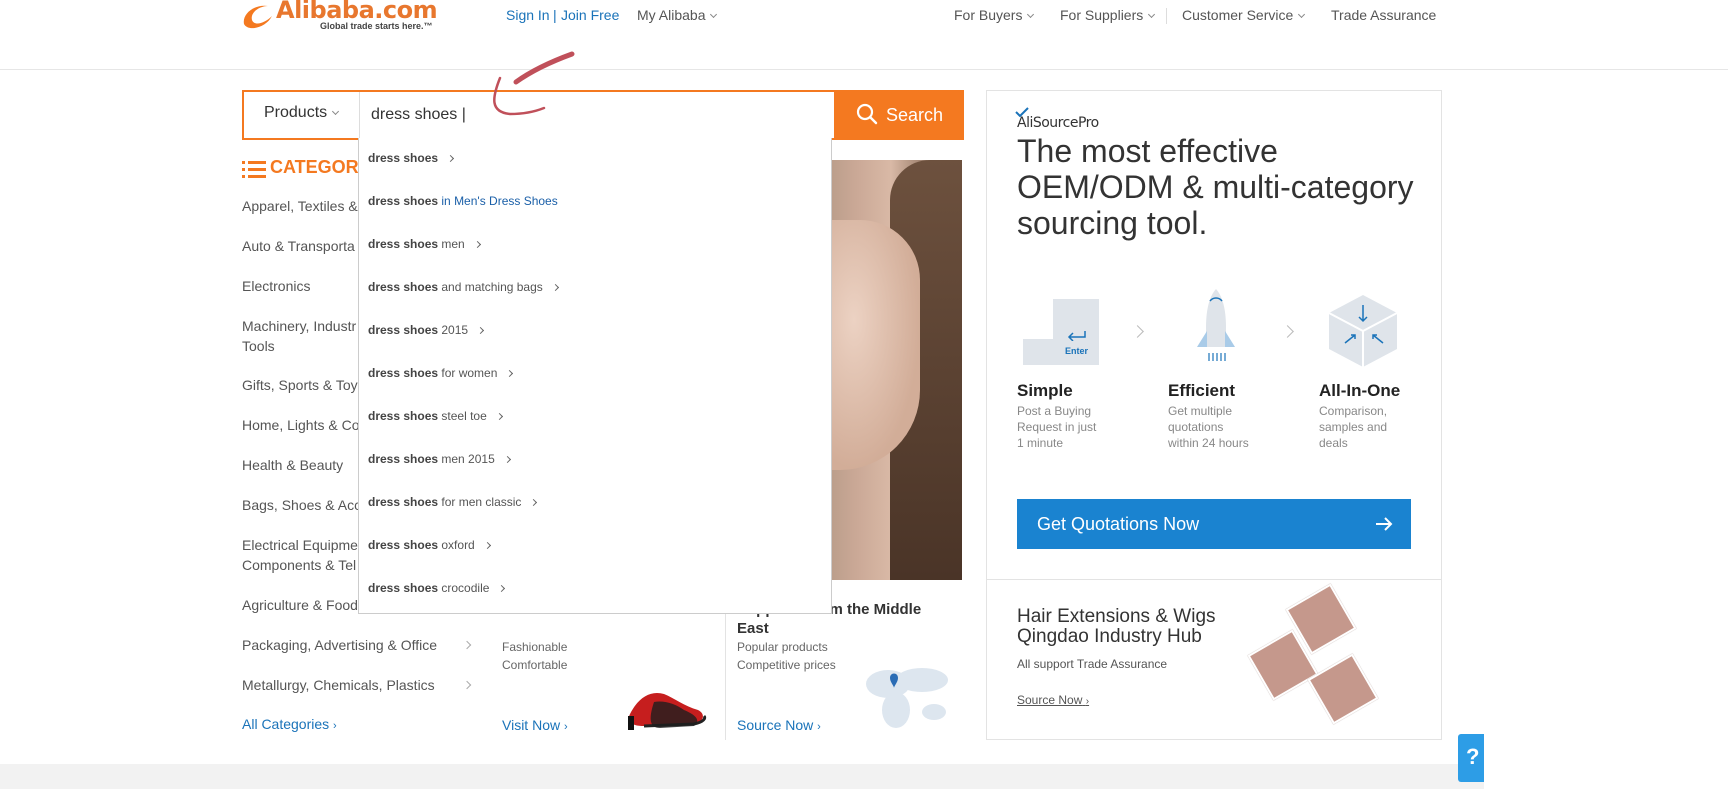 The image size is (1728, 789). What do you see at coordinates (1107, 15) in the screenshot?
I see `for-suppliers-menu: For Suppliers` at bounding box center [1107, 15].